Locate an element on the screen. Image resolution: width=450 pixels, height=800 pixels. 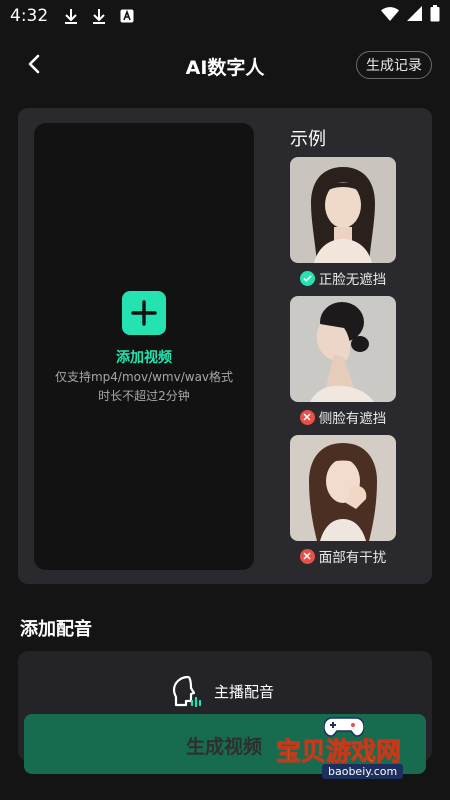
duration-hint: 时长不超过2分钟 is located at coordinates (144, 396).